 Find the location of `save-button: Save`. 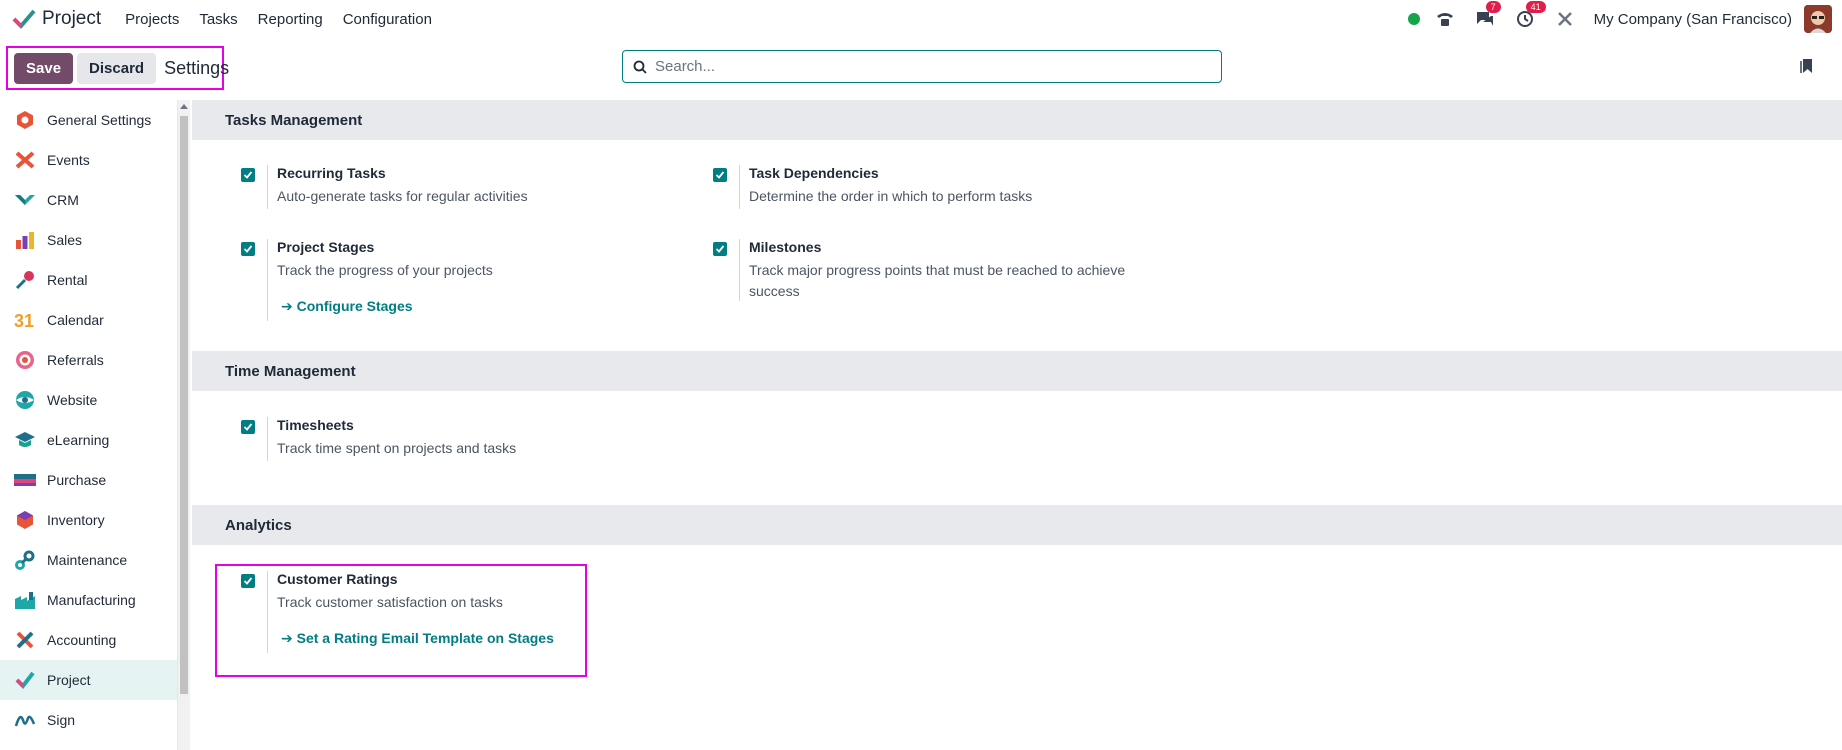

save-button: Save is located at coordinates (44, 68).